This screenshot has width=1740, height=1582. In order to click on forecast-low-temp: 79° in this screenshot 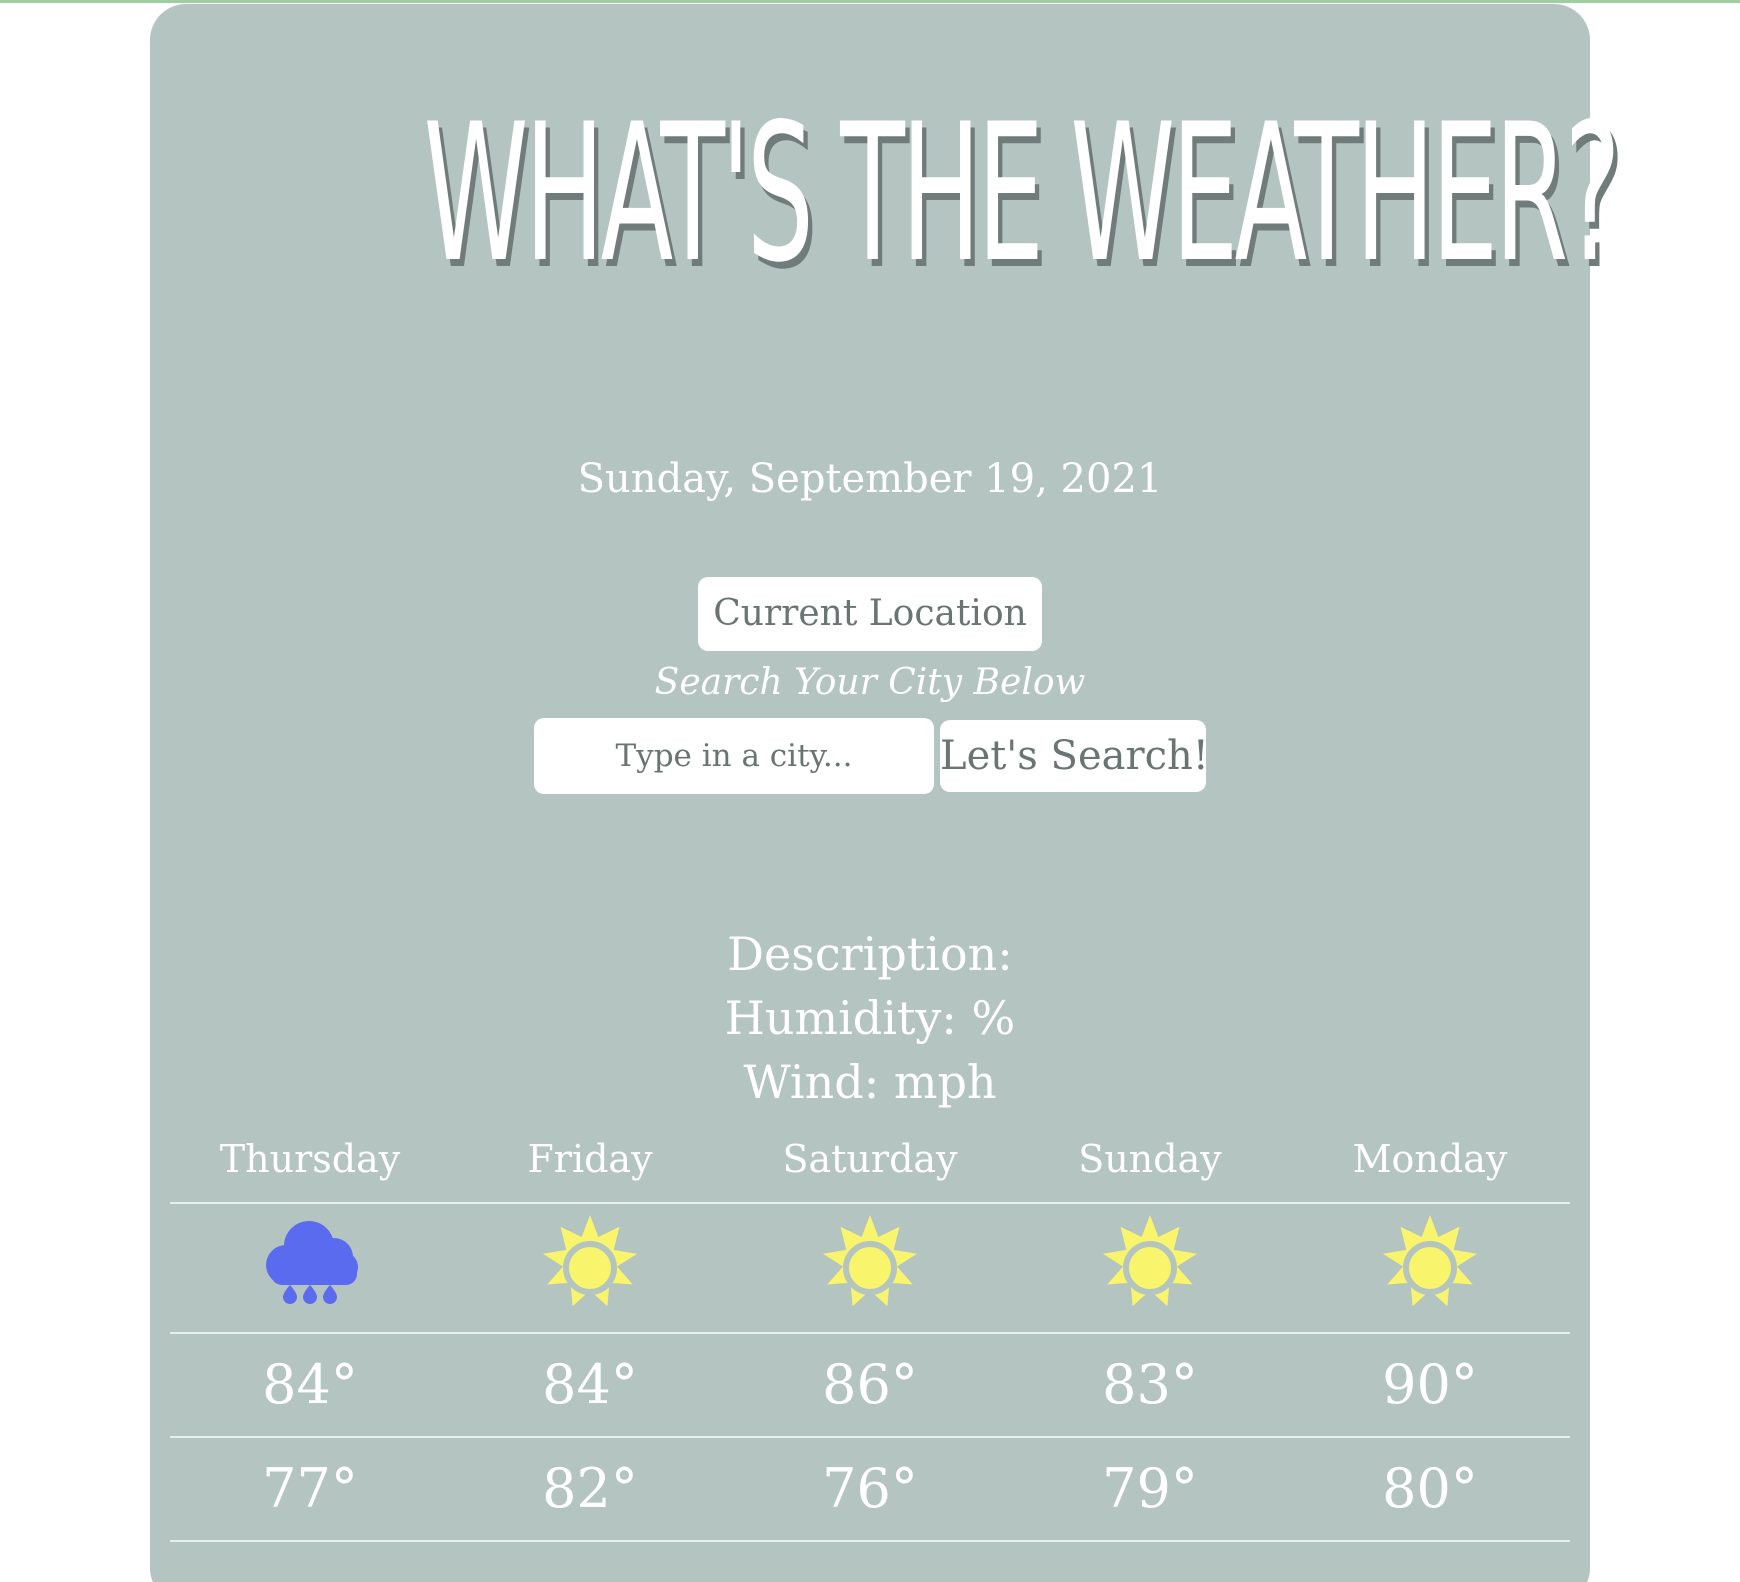, I will do `click(1150, 1488)`.